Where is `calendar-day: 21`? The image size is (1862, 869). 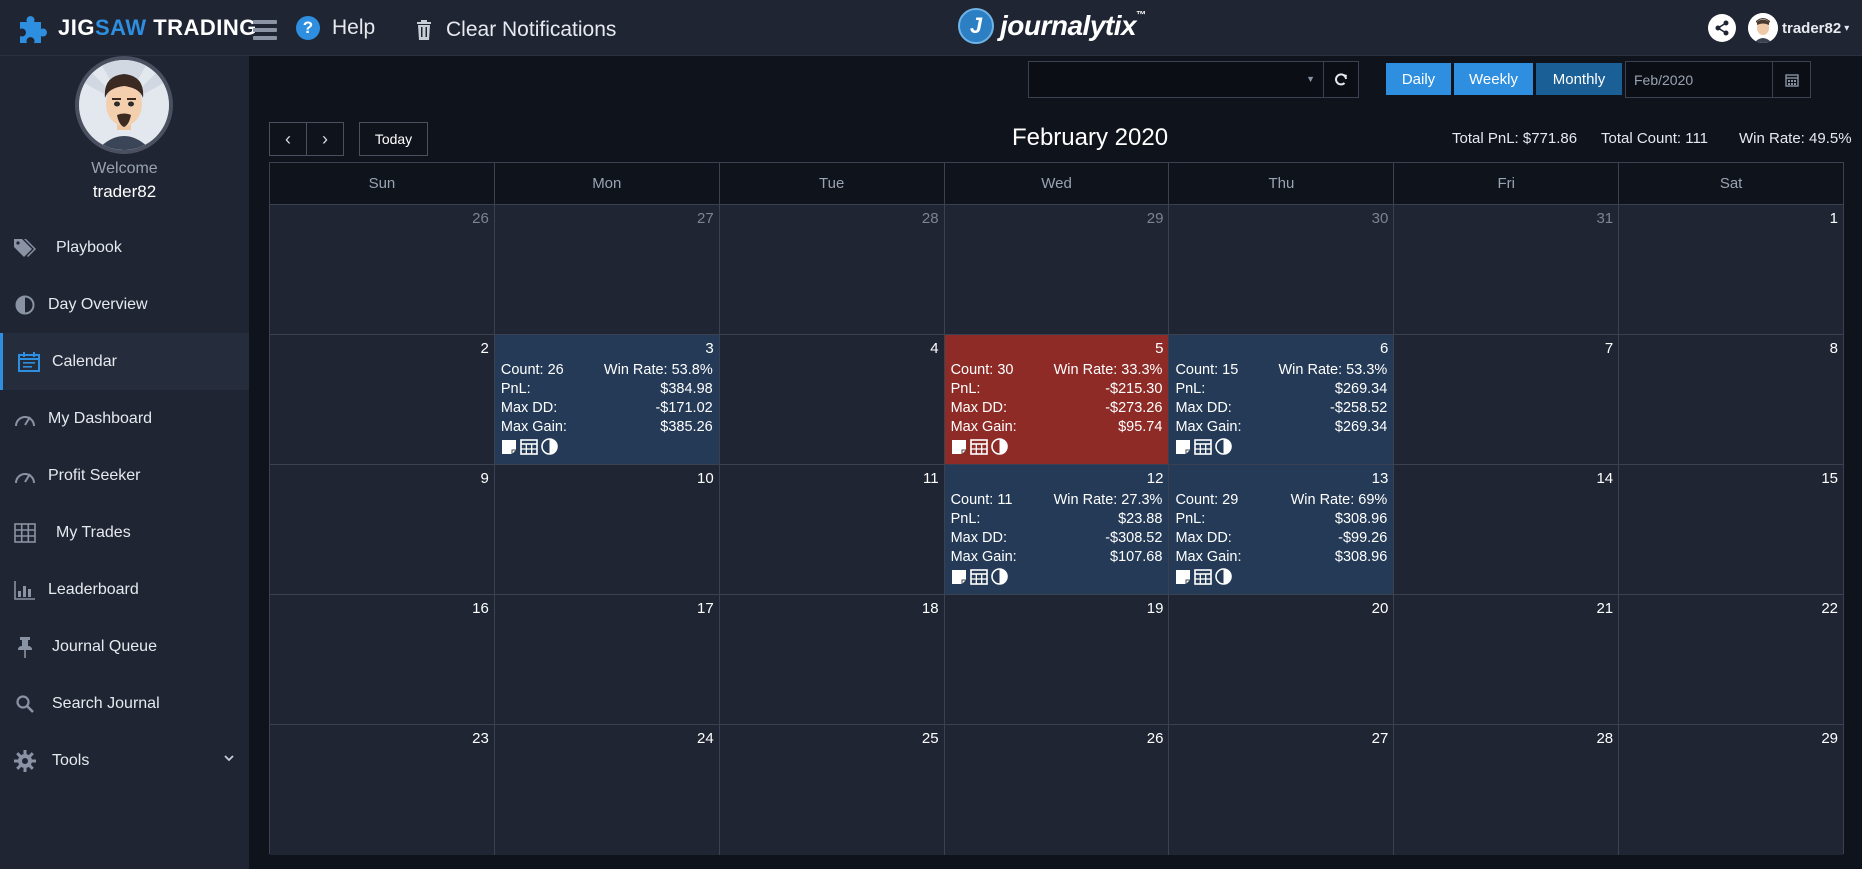 calendar-day: 21 is located at coordinates (1507, 659).